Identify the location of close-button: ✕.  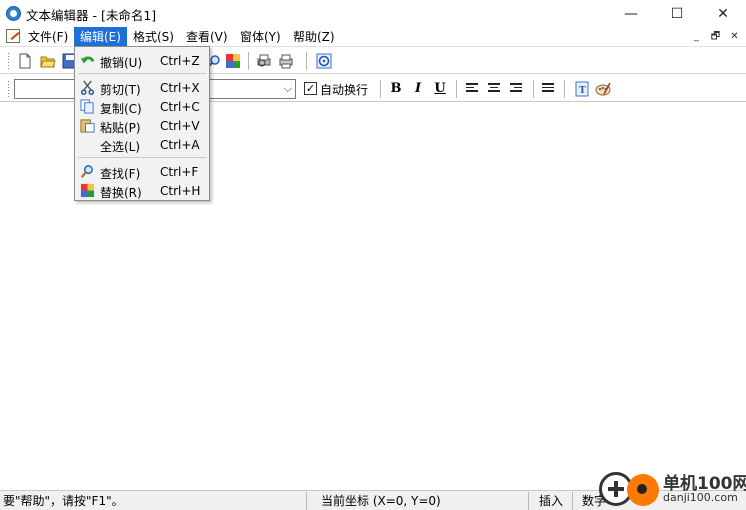
(723, 13).